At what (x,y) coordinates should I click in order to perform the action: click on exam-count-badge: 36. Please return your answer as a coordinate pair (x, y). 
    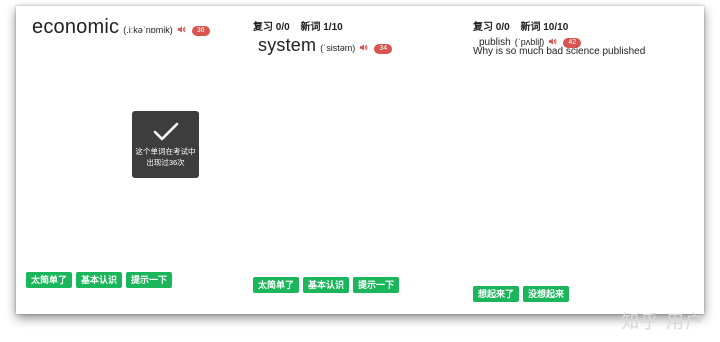
    Looking at the image, I should click on (200, 31).